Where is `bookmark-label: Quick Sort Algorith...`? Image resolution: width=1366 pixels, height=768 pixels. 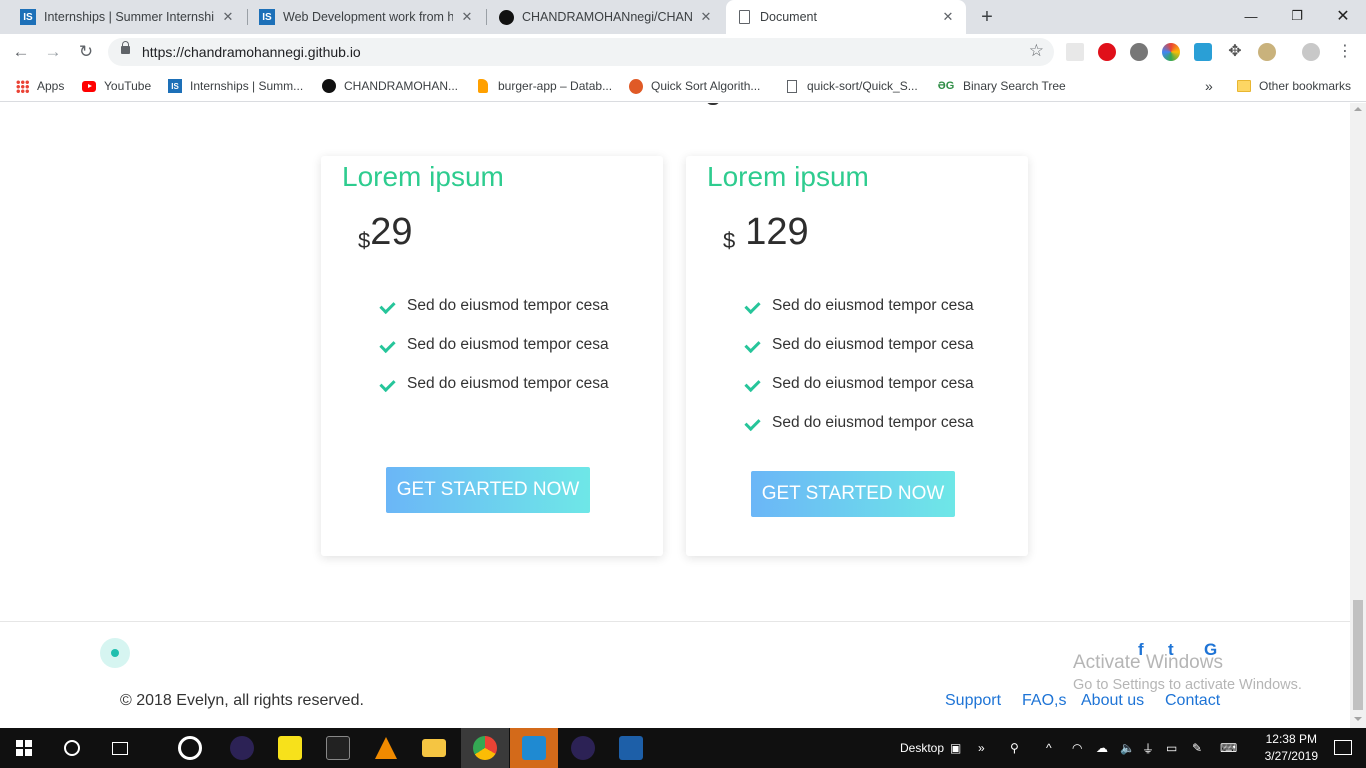
bookmark-label: Quick Sort Algorith... is located at coordinates (706, 86).